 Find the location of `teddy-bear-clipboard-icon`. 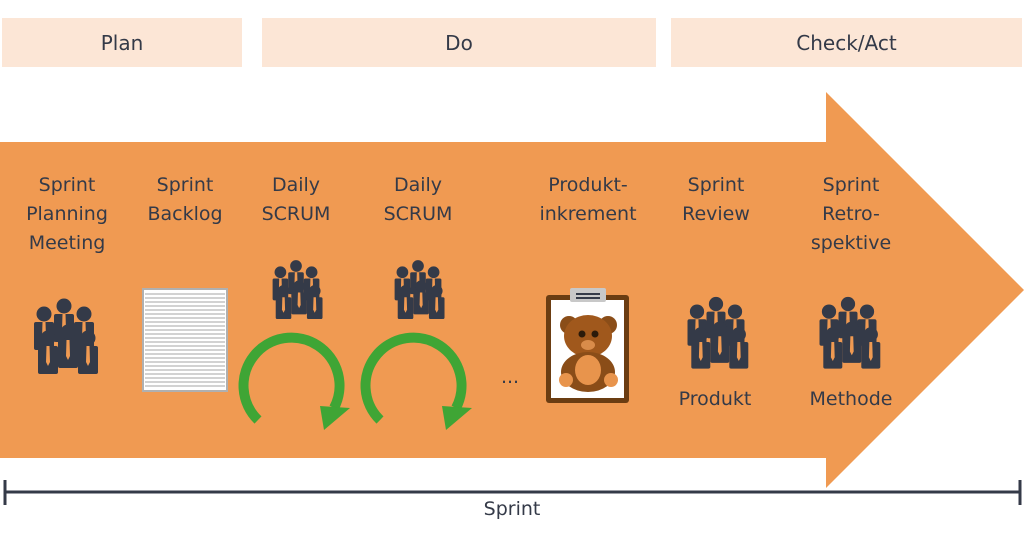

teddy-bear-clipboard-icon is located at coordinates (587, 345).